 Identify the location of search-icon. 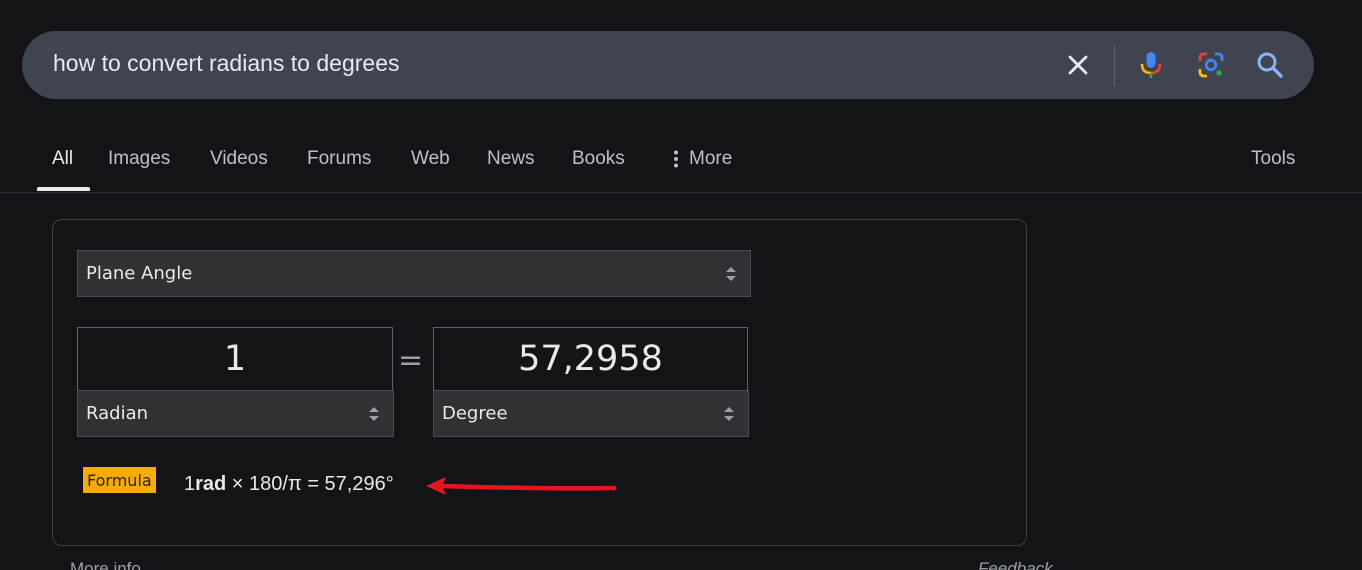
(1270, 65).